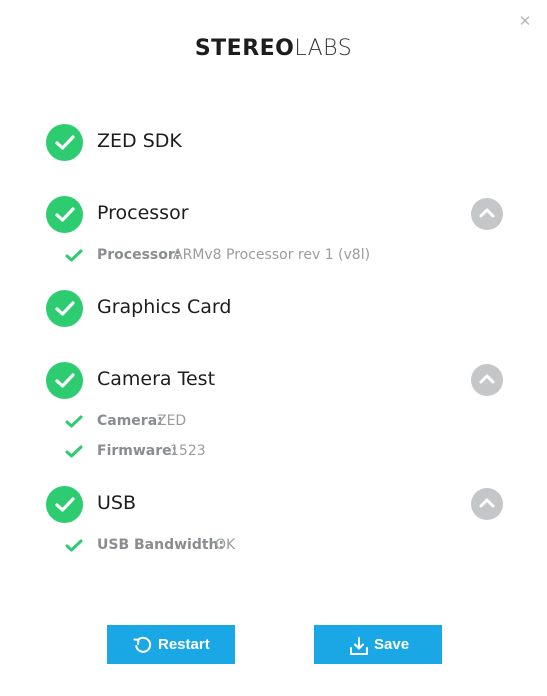  What do you see at coordinates (525, 21) in the screenshot?
I see `close-icon: ✕` at bounding box center [525, 21].